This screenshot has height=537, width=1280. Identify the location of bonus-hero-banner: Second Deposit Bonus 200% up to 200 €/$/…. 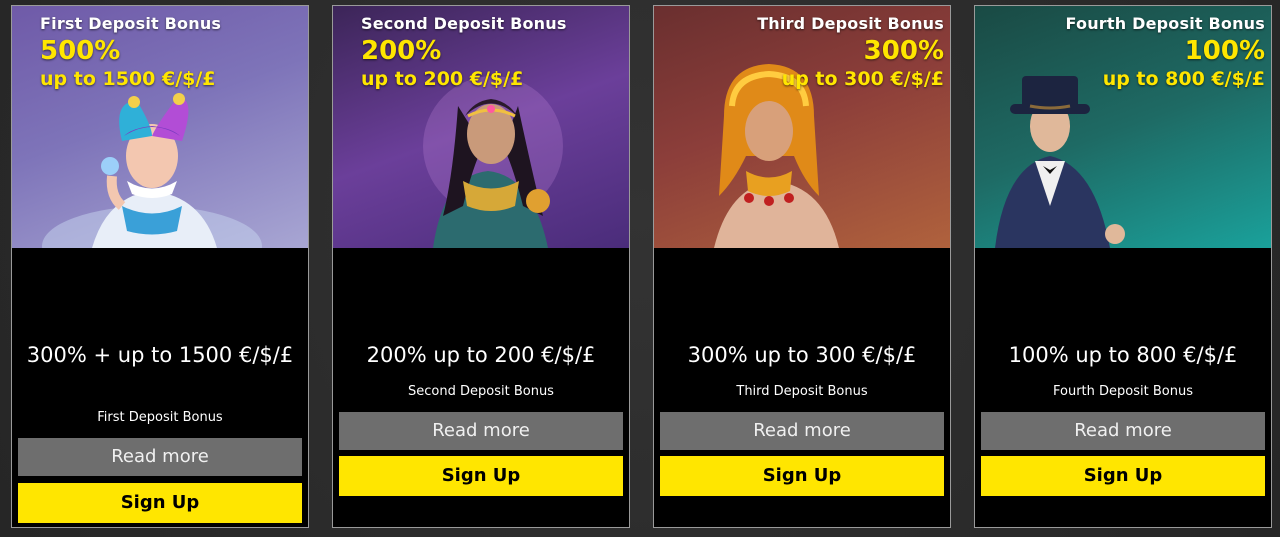
(481, 127).